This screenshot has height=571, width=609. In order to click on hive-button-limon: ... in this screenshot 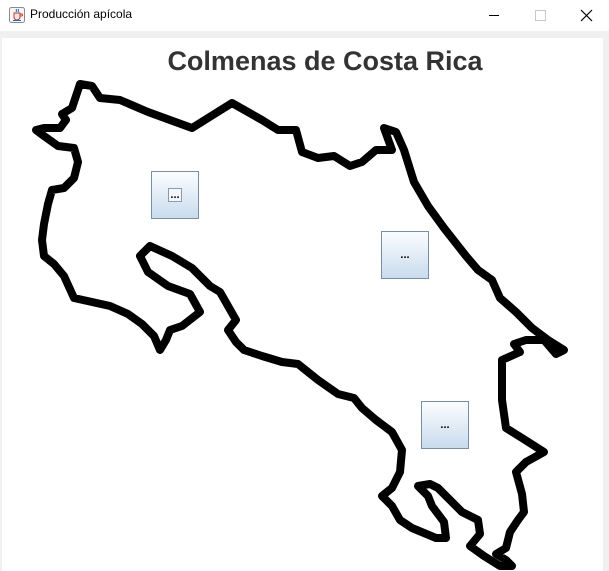, I will do `click(405, 255)`.